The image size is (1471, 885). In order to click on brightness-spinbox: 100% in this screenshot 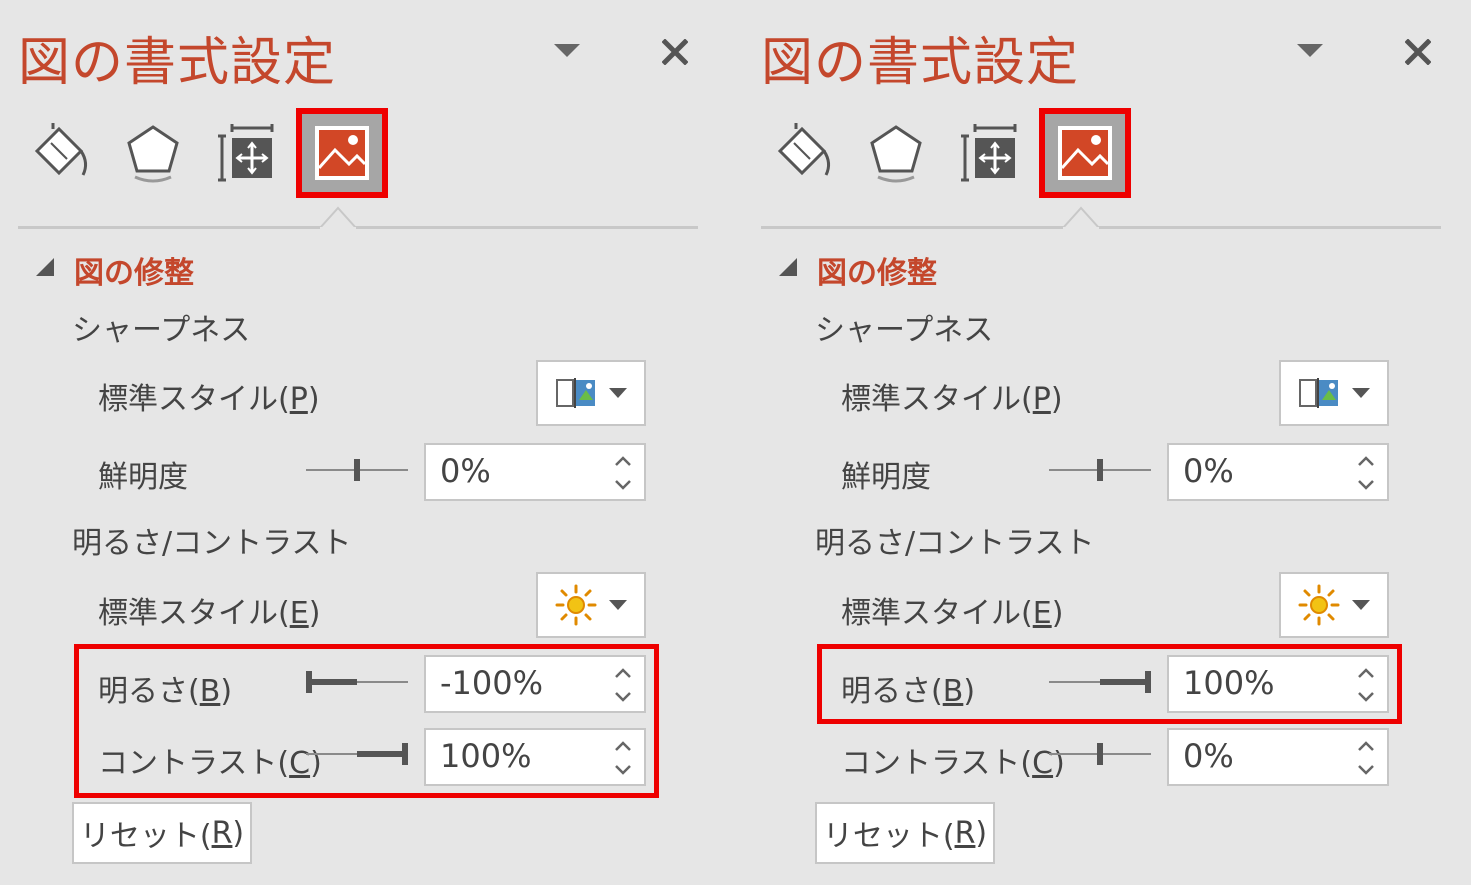, I will do `click(1278, 684)`.